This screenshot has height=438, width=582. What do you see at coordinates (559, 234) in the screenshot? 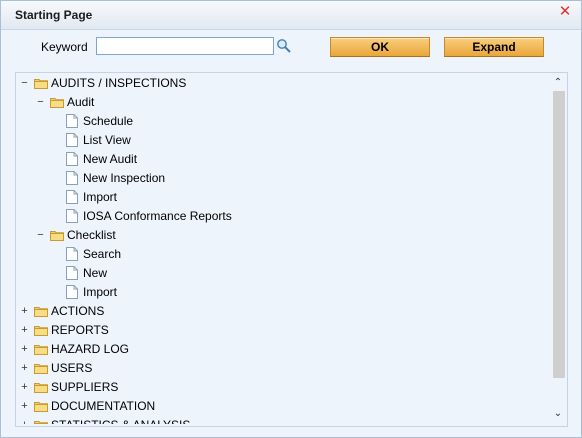
I see `scrollbar-thumb` at bounding box center [559, 234].